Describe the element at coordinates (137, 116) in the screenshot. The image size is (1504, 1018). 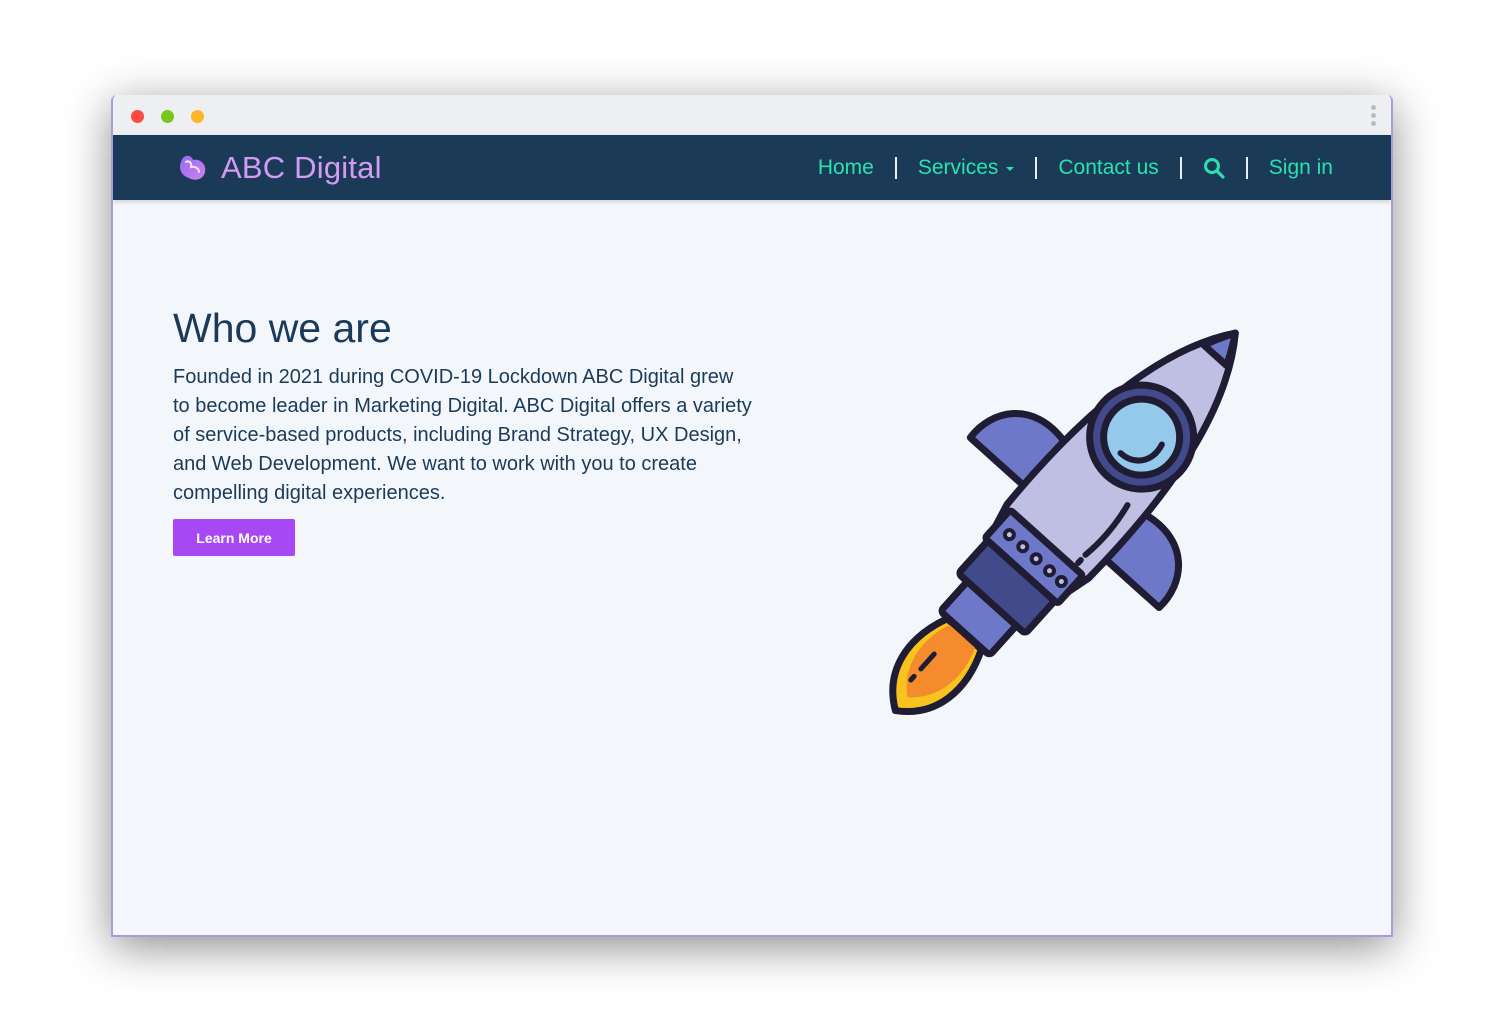
I see `close-window-button` at that location.